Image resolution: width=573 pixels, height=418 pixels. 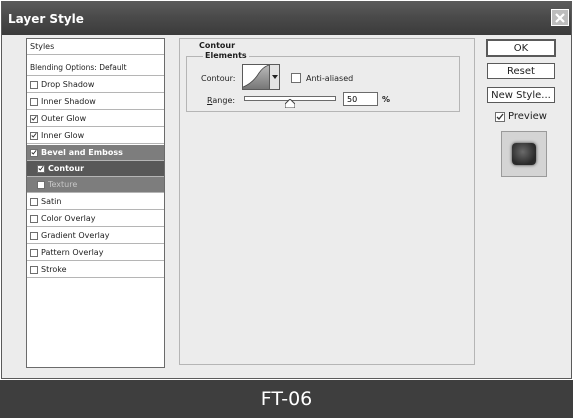 What do you see at coordinates (226, 55) in the screenshot?
I see `elements-group-title: Elements` at bounding box center [226, 55].